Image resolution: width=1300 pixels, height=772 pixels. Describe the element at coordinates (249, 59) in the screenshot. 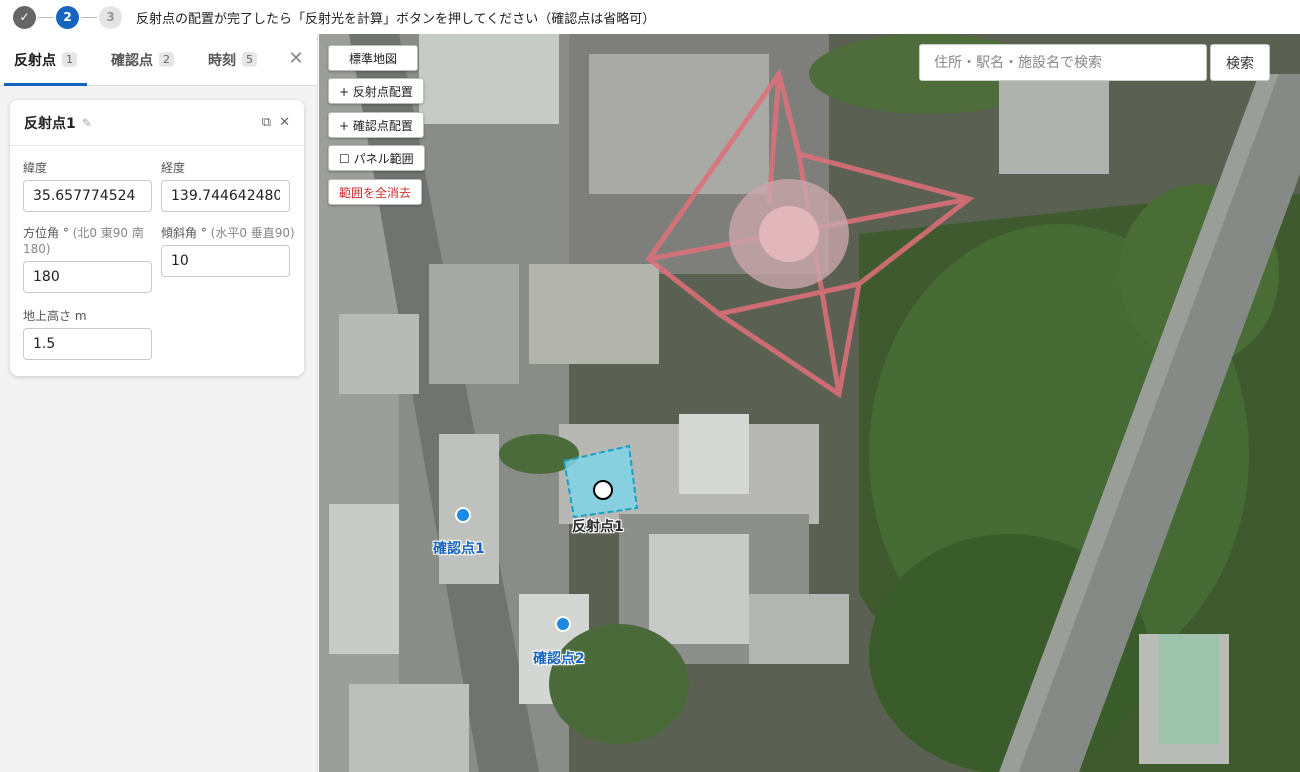

I see `tab-count-badge: 5` at that location.